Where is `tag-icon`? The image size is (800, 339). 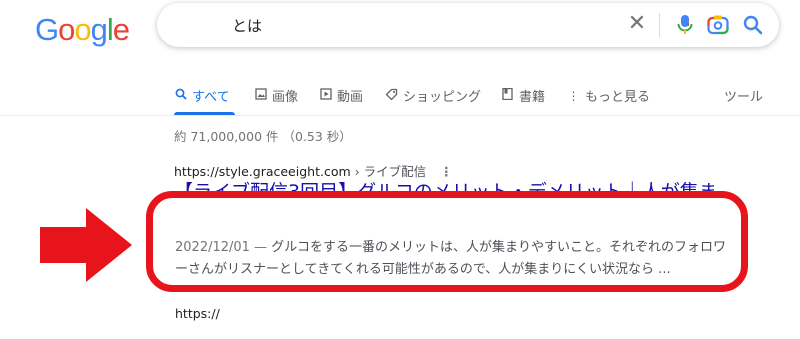
tag-icon is located at coordinates (391, 96).